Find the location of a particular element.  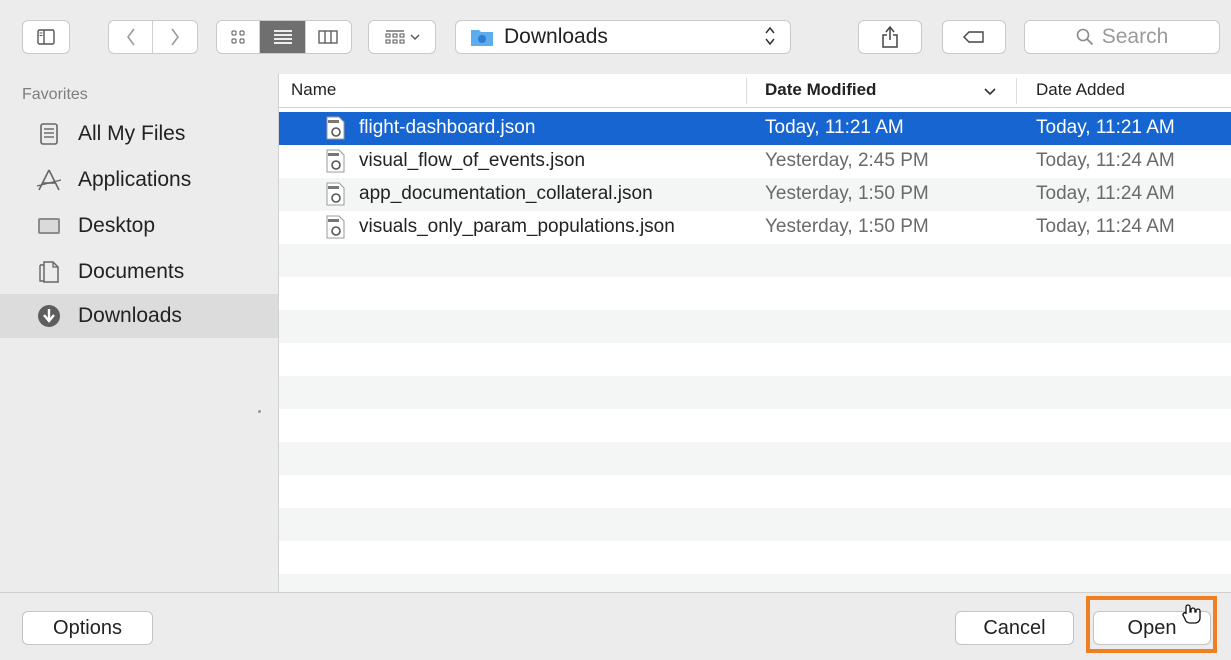

toolbar: Downloads Search is located at coordinates (615, 37).